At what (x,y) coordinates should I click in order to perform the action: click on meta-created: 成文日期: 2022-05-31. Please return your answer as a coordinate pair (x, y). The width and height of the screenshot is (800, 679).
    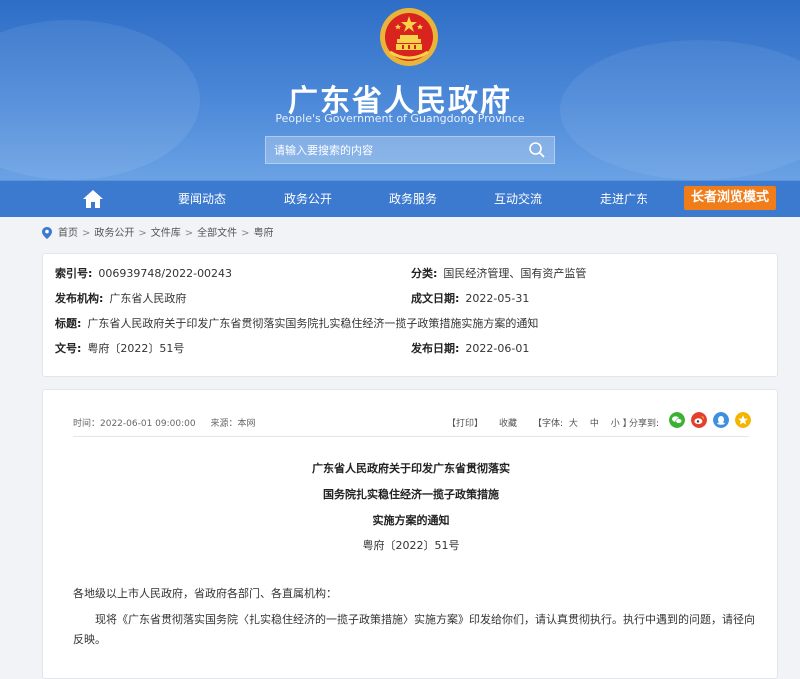
    Looking at the image, I should click on (470, 299).